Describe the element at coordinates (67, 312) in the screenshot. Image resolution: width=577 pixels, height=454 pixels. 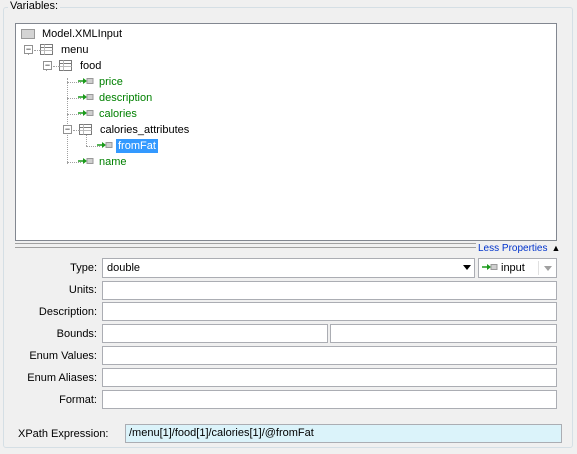
I see `description-label: Description:` at that location.